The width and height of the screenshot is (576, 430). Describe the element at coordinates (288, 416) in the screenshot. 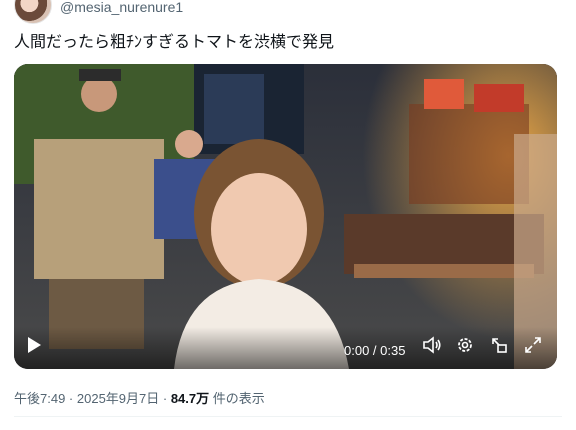

I see `divider` at that location.